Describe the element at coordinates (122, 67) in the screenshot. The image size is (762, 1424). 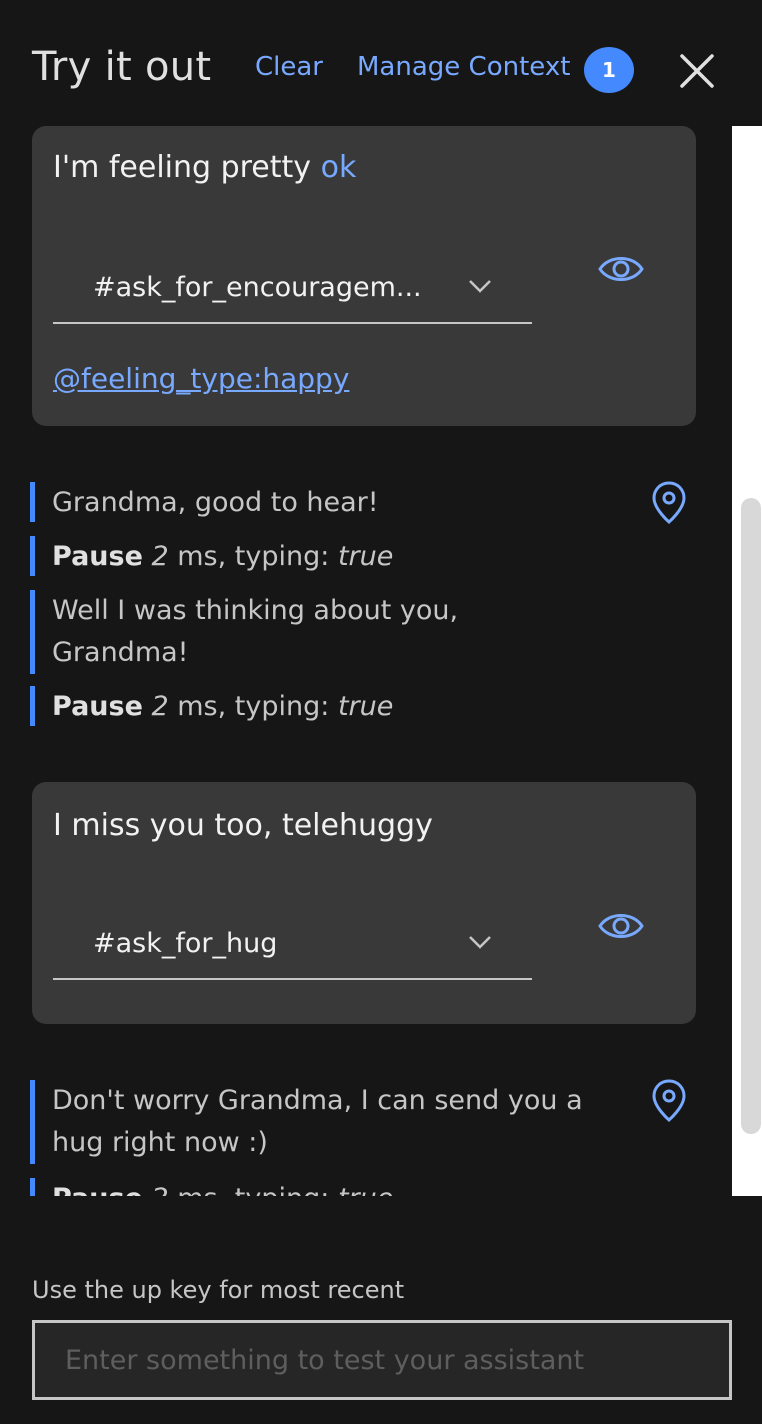
I see `panel-title: Try it out` at that location.